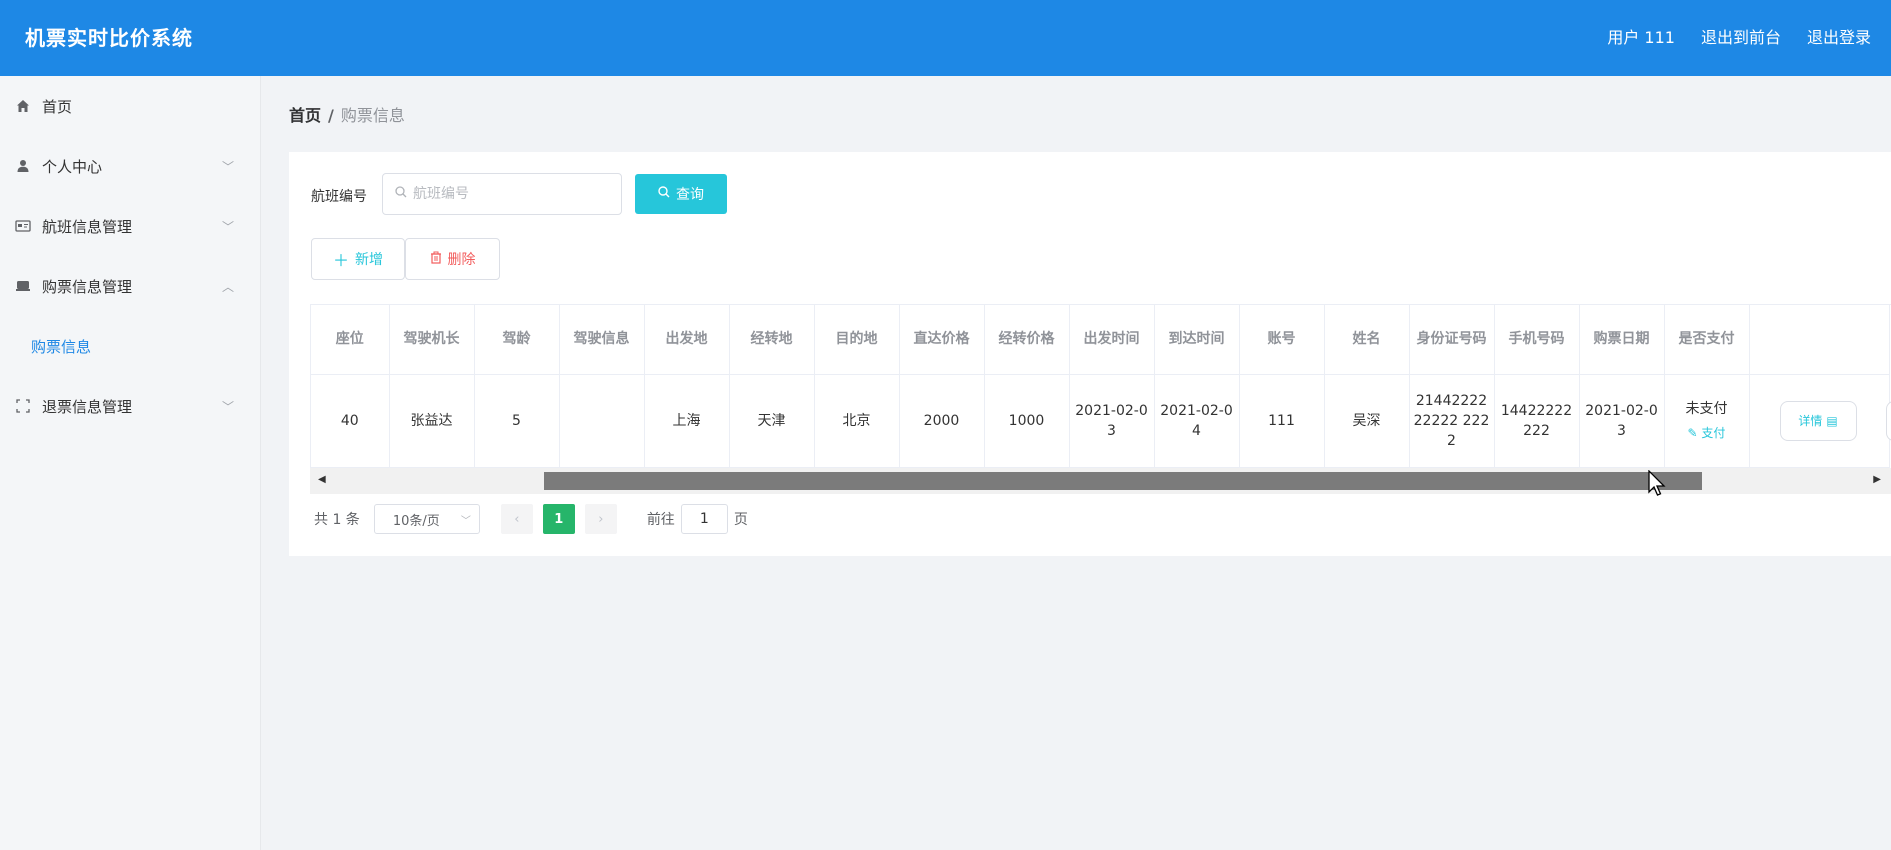 The height and width of the screenshot is (850, 1891). Describe the element at coordinates (305, 115) in the screenshot. I see `breadcrumb-home: 首页` at that location.